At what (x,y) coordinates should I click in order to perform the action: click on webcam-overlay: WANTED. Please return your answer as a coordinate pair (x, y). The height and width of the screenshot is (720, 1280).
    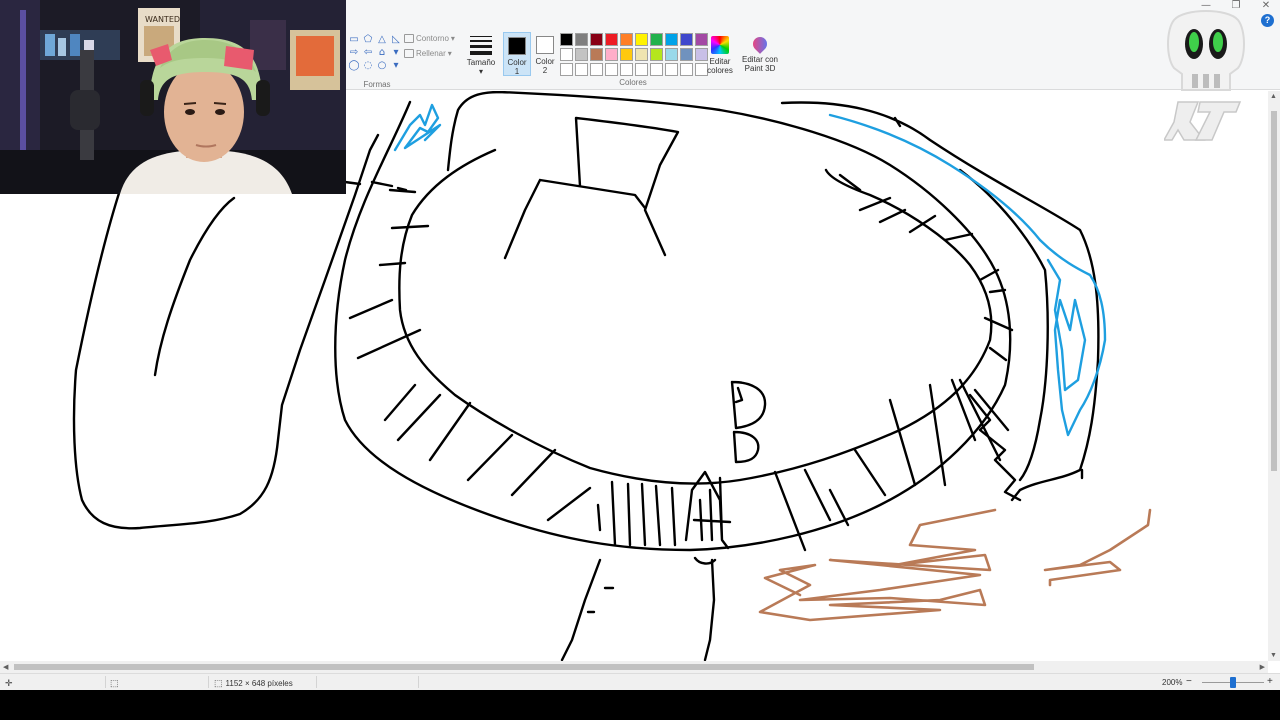
    Looking at the image, I should click on (173, 97).